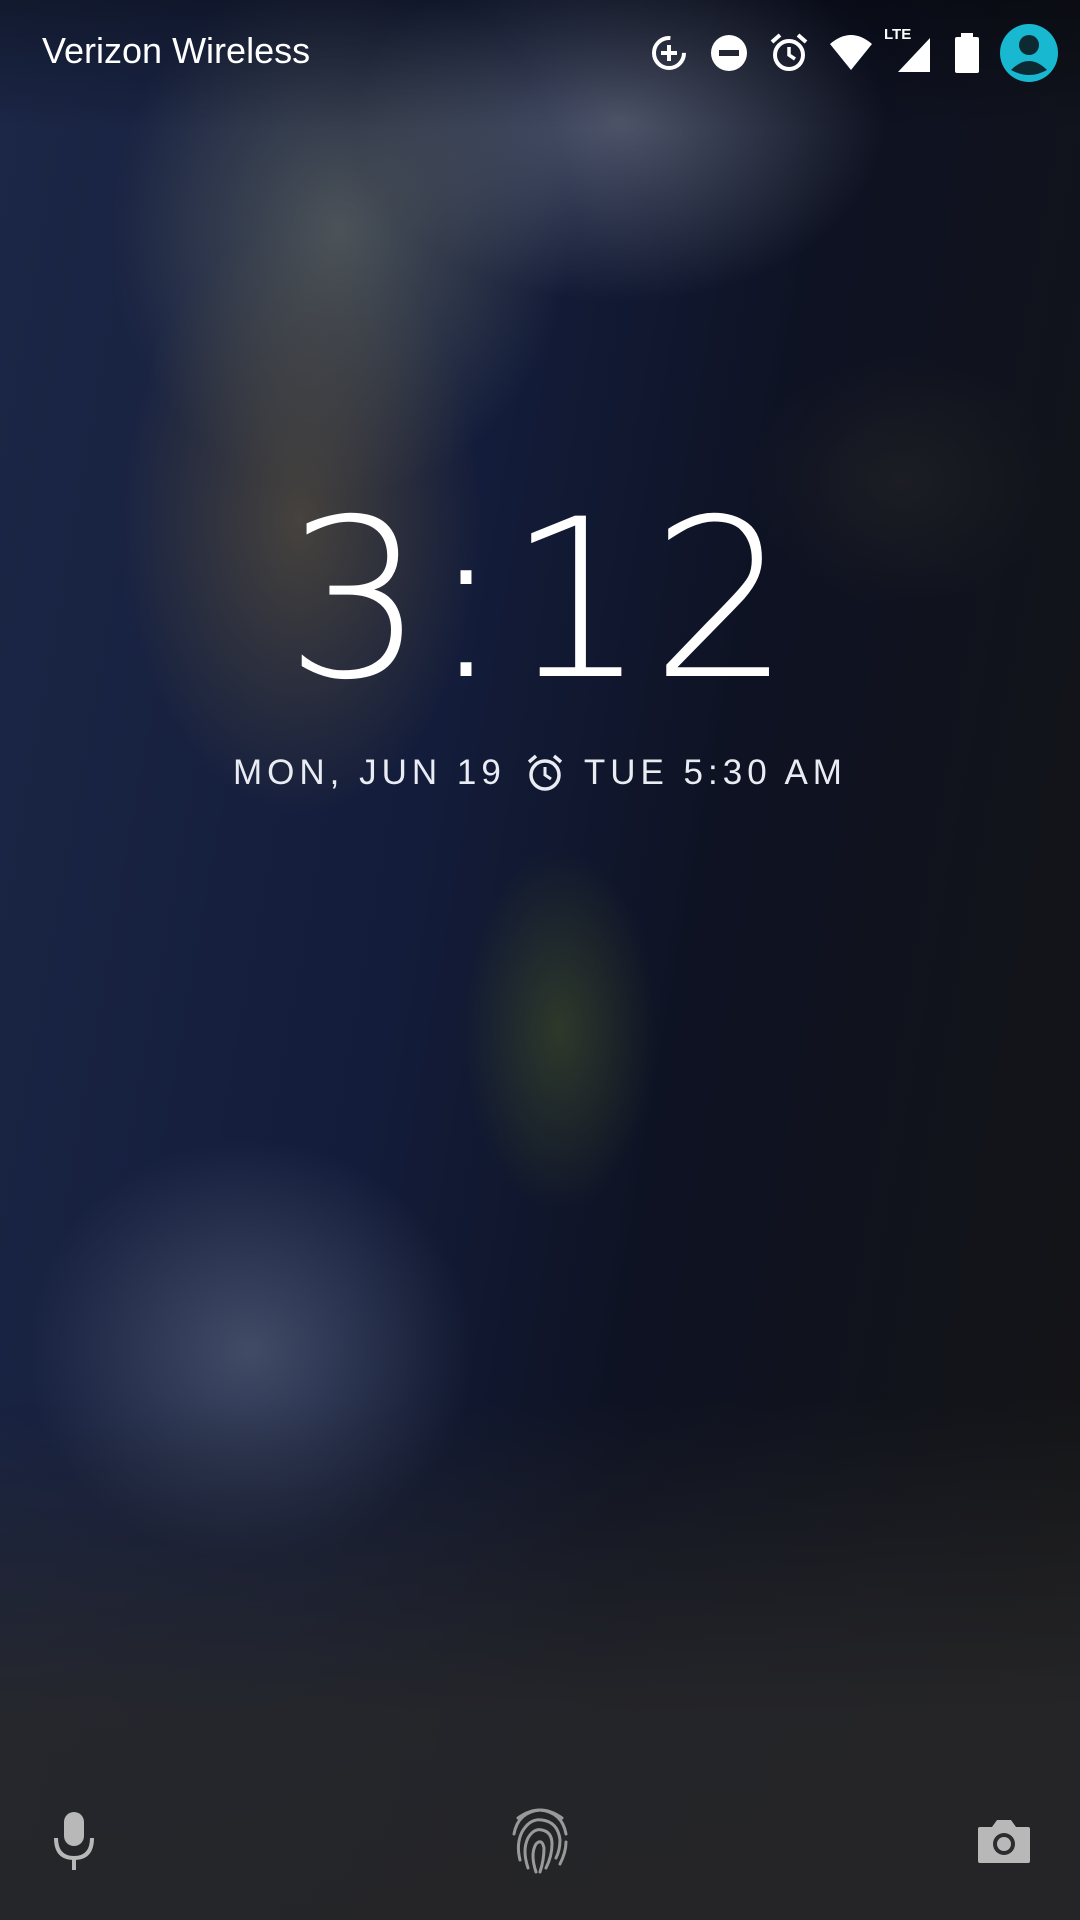 This screenshot has height=1920, width=1080. Describe the element at coordinates (909, 50) in the screenshot. I see `lte-signal-icon: LTE` at that location.